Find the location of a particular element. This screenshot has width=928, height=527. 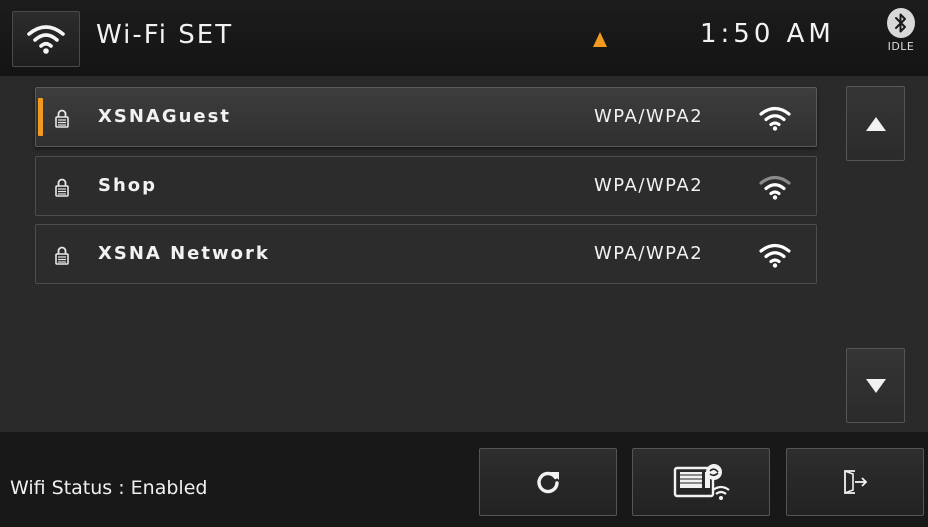

exit-icon is located at coordinates (856, 482).